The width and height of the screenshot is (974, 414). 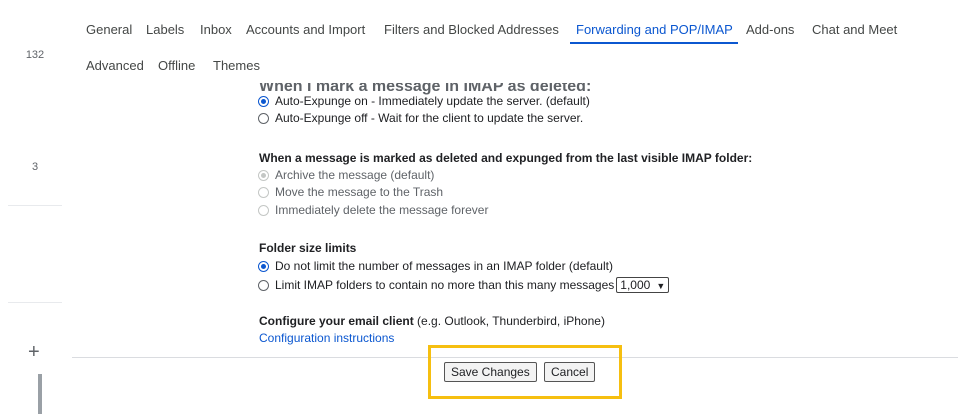 What do you see at coordinates (263, 101) in the screenshot?
I see `auto-expunge-on-radio` at bounding box center [263, 101].